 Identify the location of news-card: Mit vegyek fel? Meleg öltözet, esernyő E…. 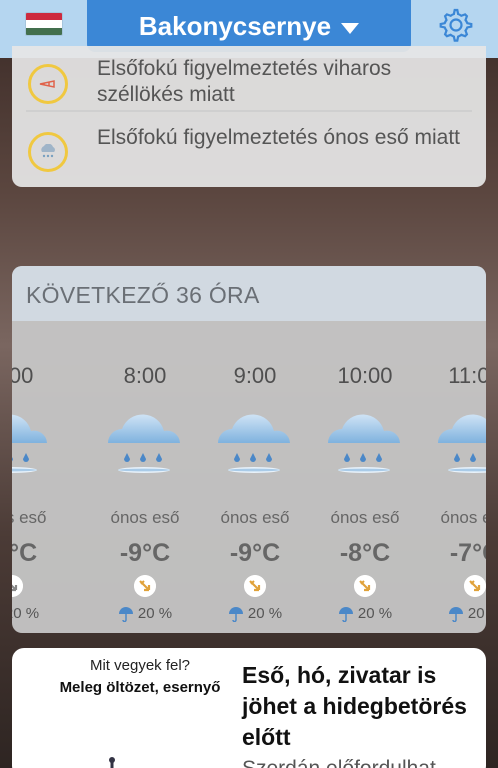
(249, 708).